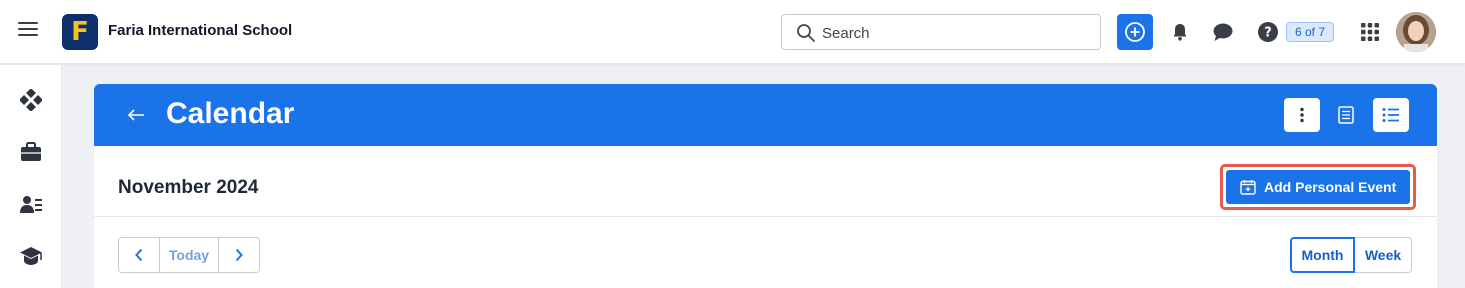 The width and height of the screenshot is (1465, 288). I want to click on today-button: Today, so click(189, 255).